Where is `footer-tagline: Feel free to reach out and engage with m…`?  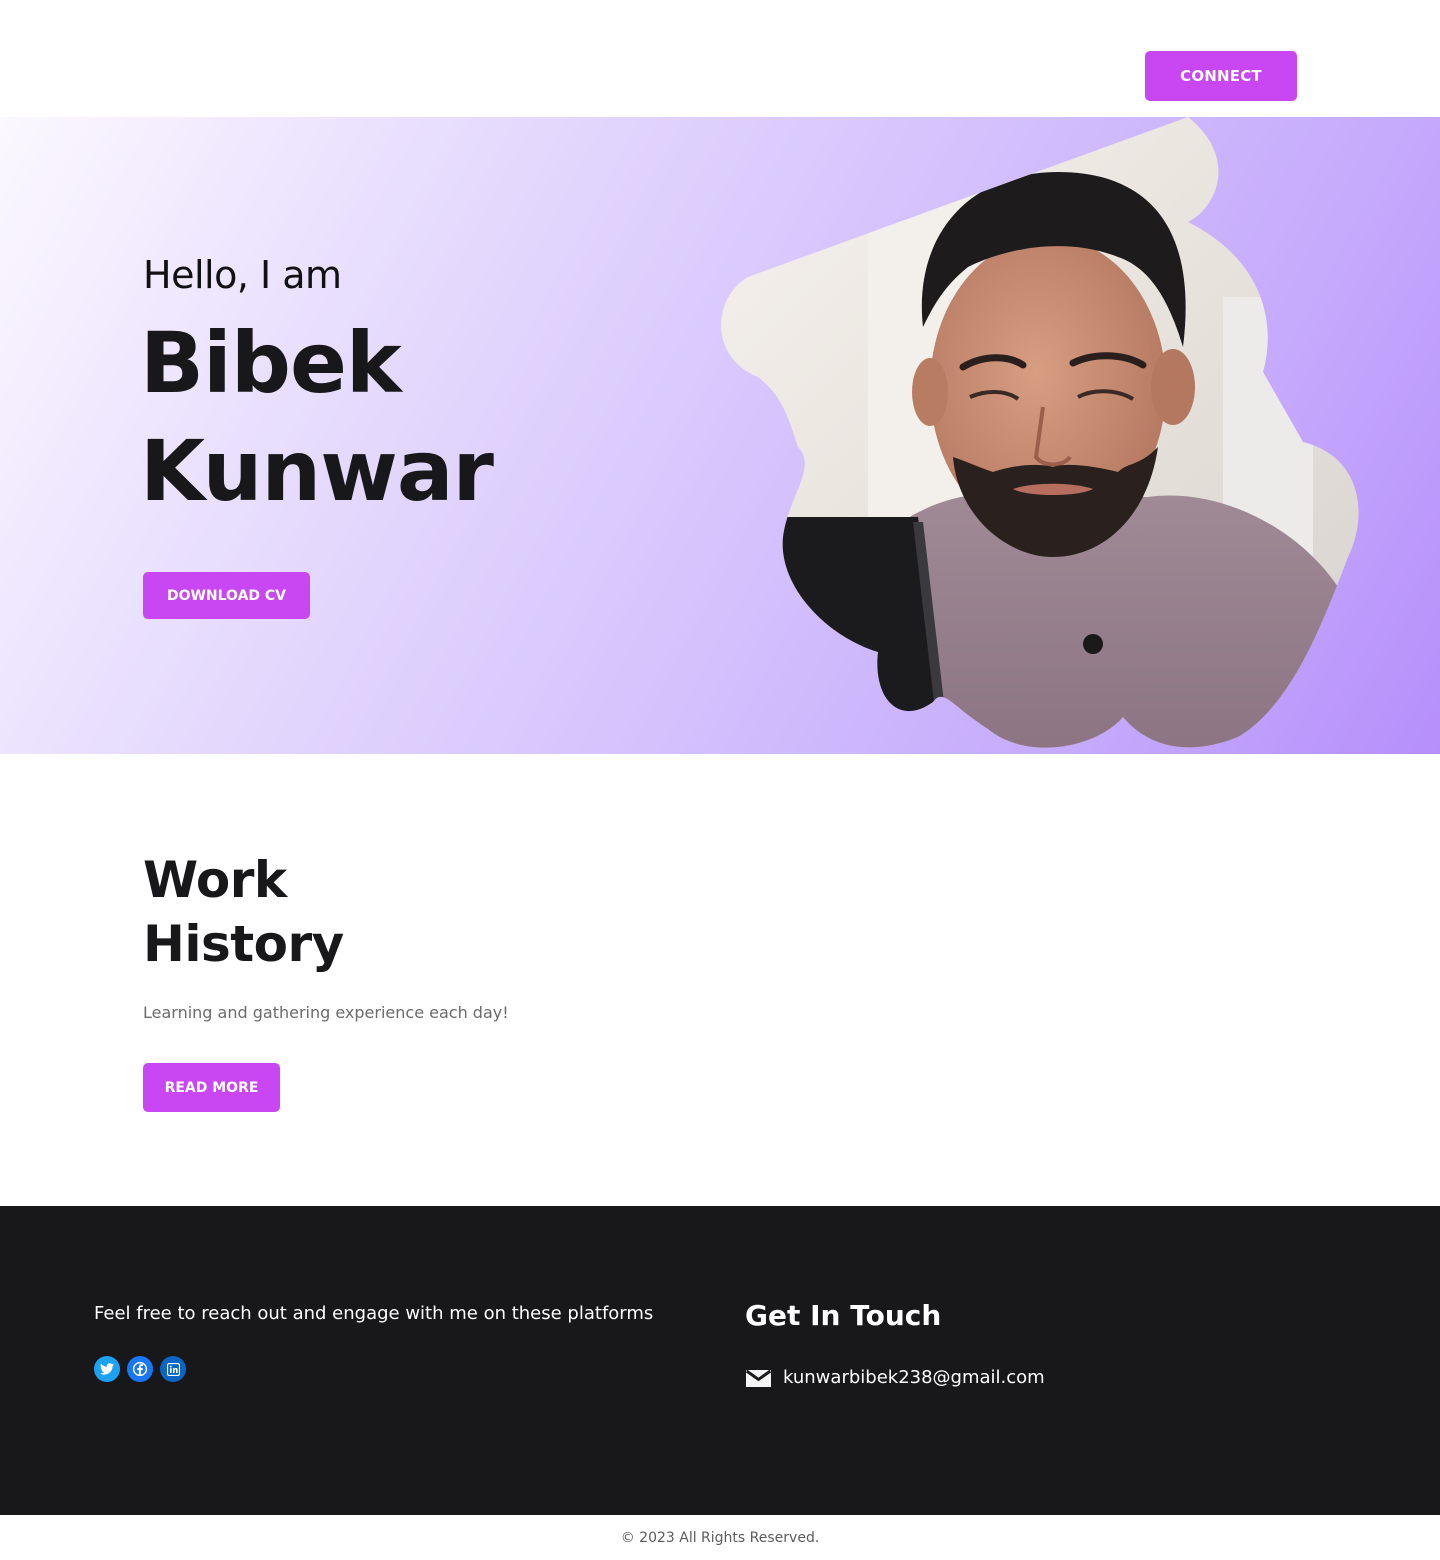
footer-tagline: Feel free to reach out and engage with m… is located at coordinates (374, 1313).